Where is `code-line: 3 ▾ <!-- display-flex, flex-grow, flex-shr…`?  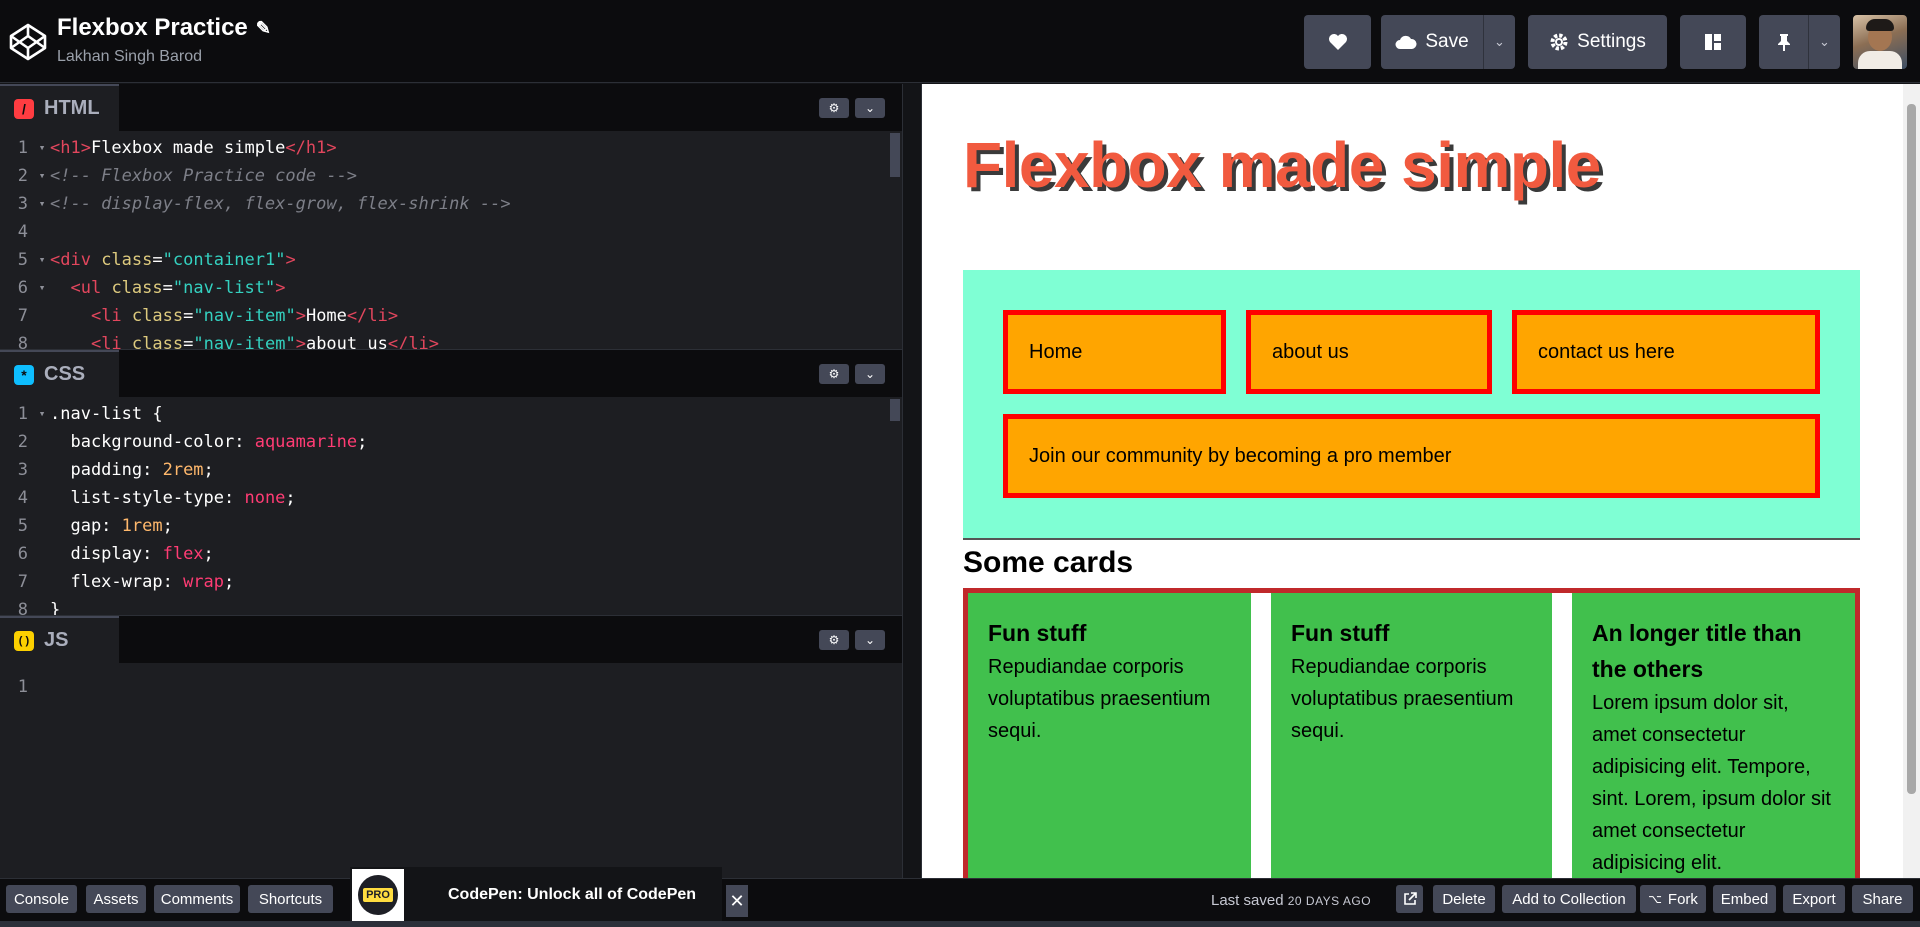
code-line: 3 ▾ <!-- display-flex, flex-grow, flex-shr… is located at coordinates (451, 204).